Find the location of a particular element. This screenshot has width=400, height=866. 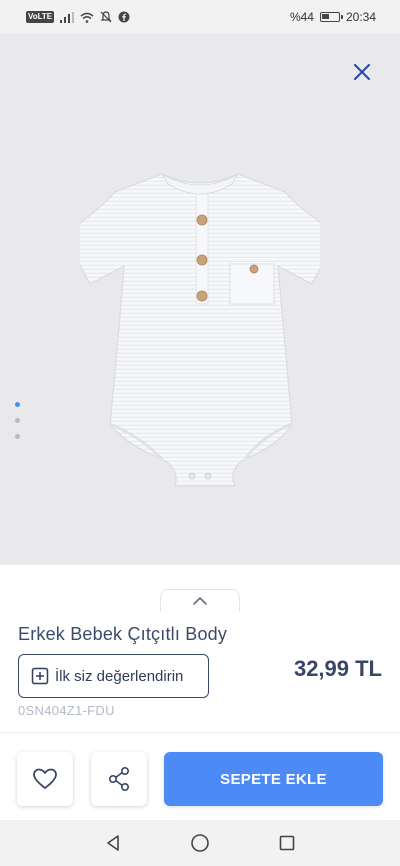

close-icon is located at coordinates (362, 72).